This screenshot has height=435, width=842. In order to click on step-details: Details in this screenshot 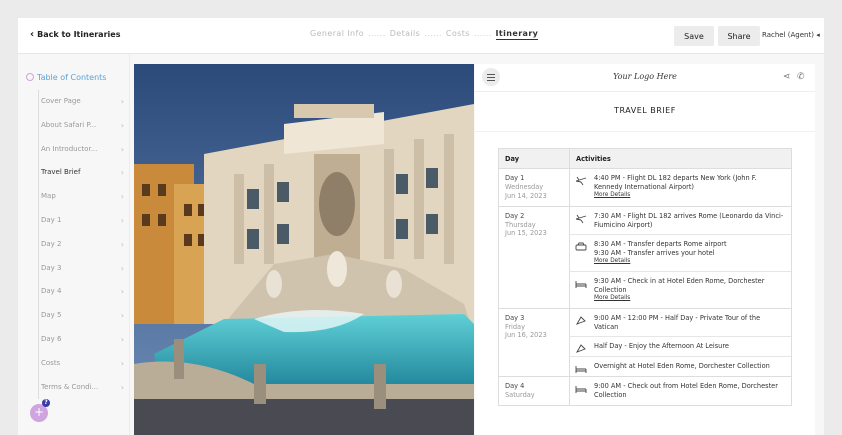, I will do `click(405, 33)`.